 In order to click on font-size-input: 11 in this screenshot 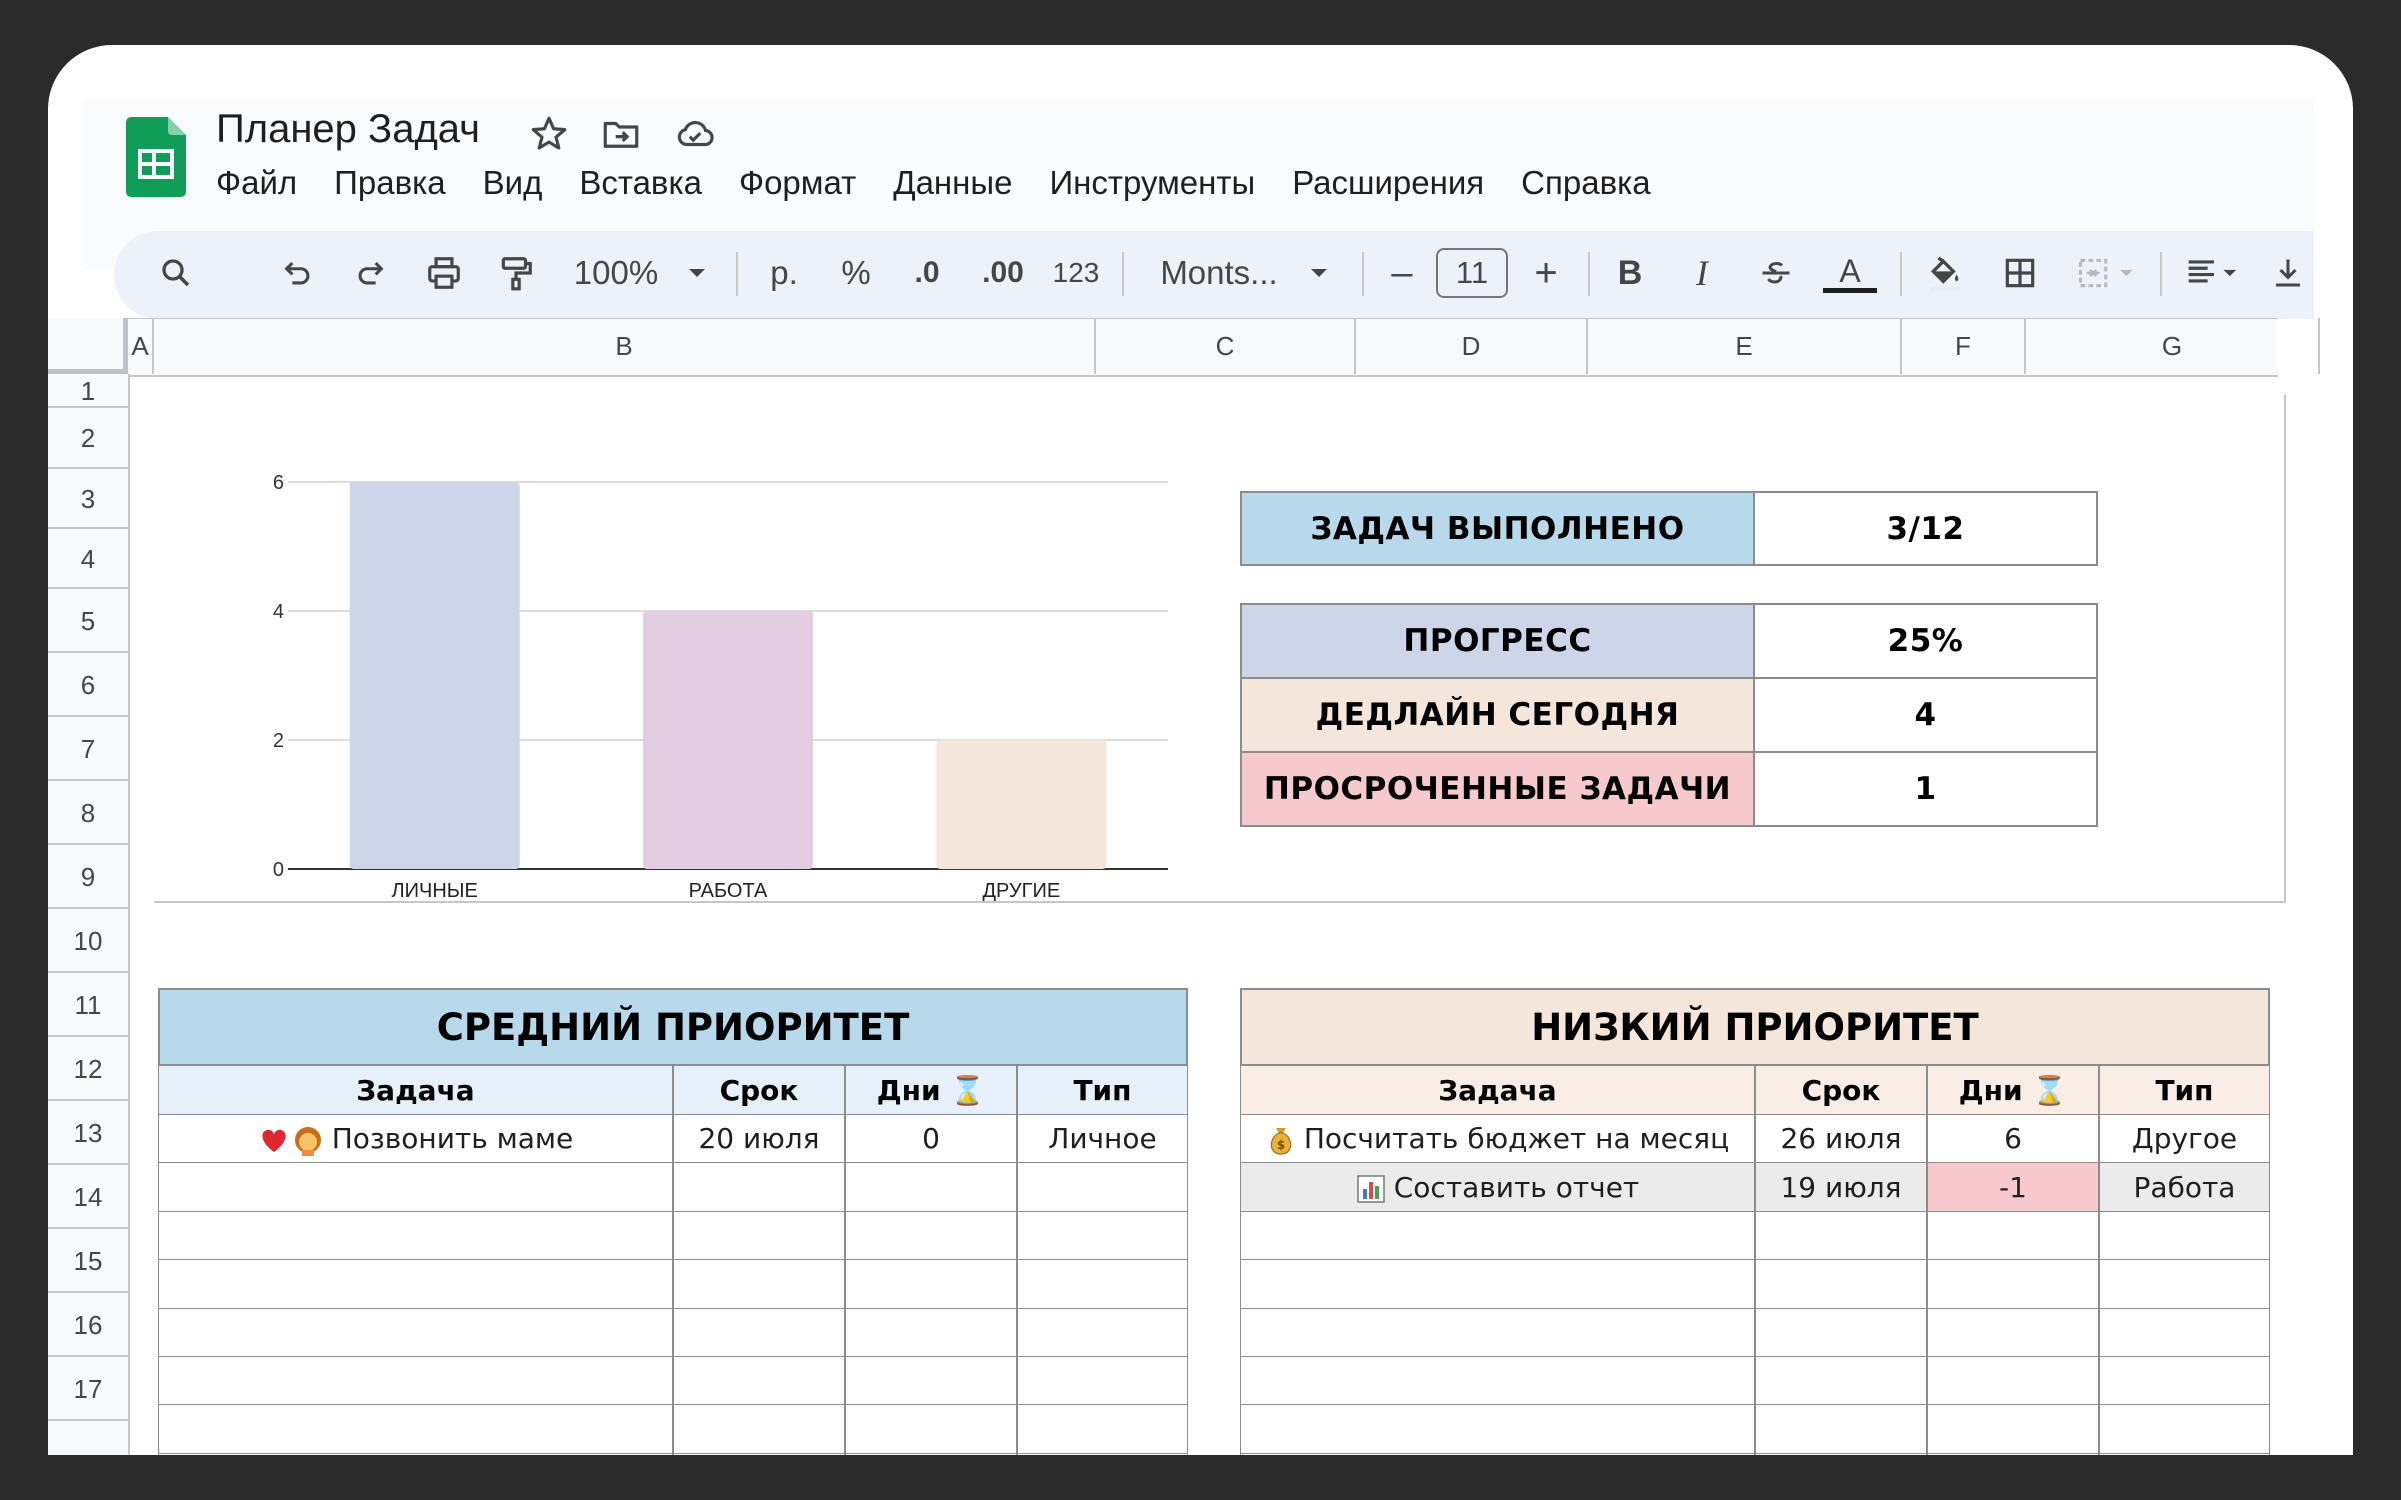, I will do `click(1472, 273)`.